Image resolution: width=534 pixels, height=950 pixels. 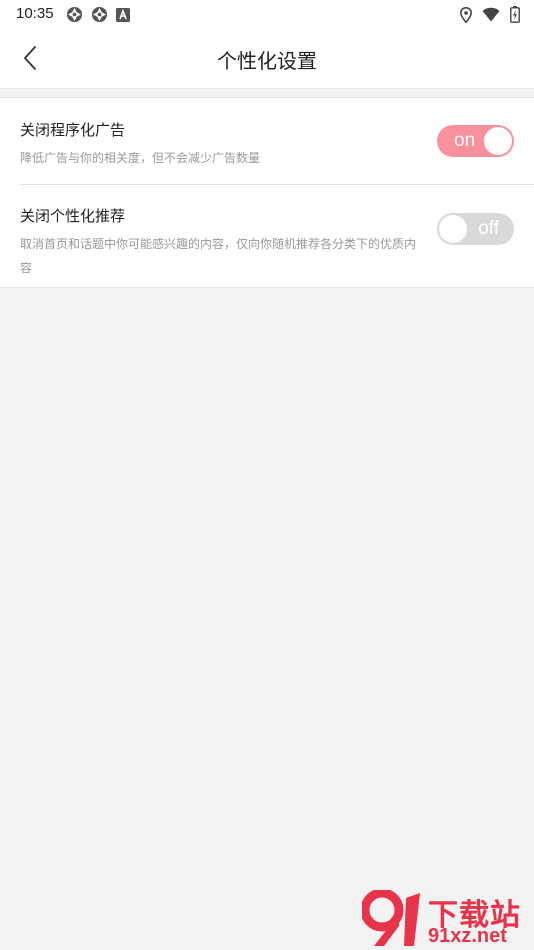 I want to click on status-notification-icons, so click(x=98, y=14).